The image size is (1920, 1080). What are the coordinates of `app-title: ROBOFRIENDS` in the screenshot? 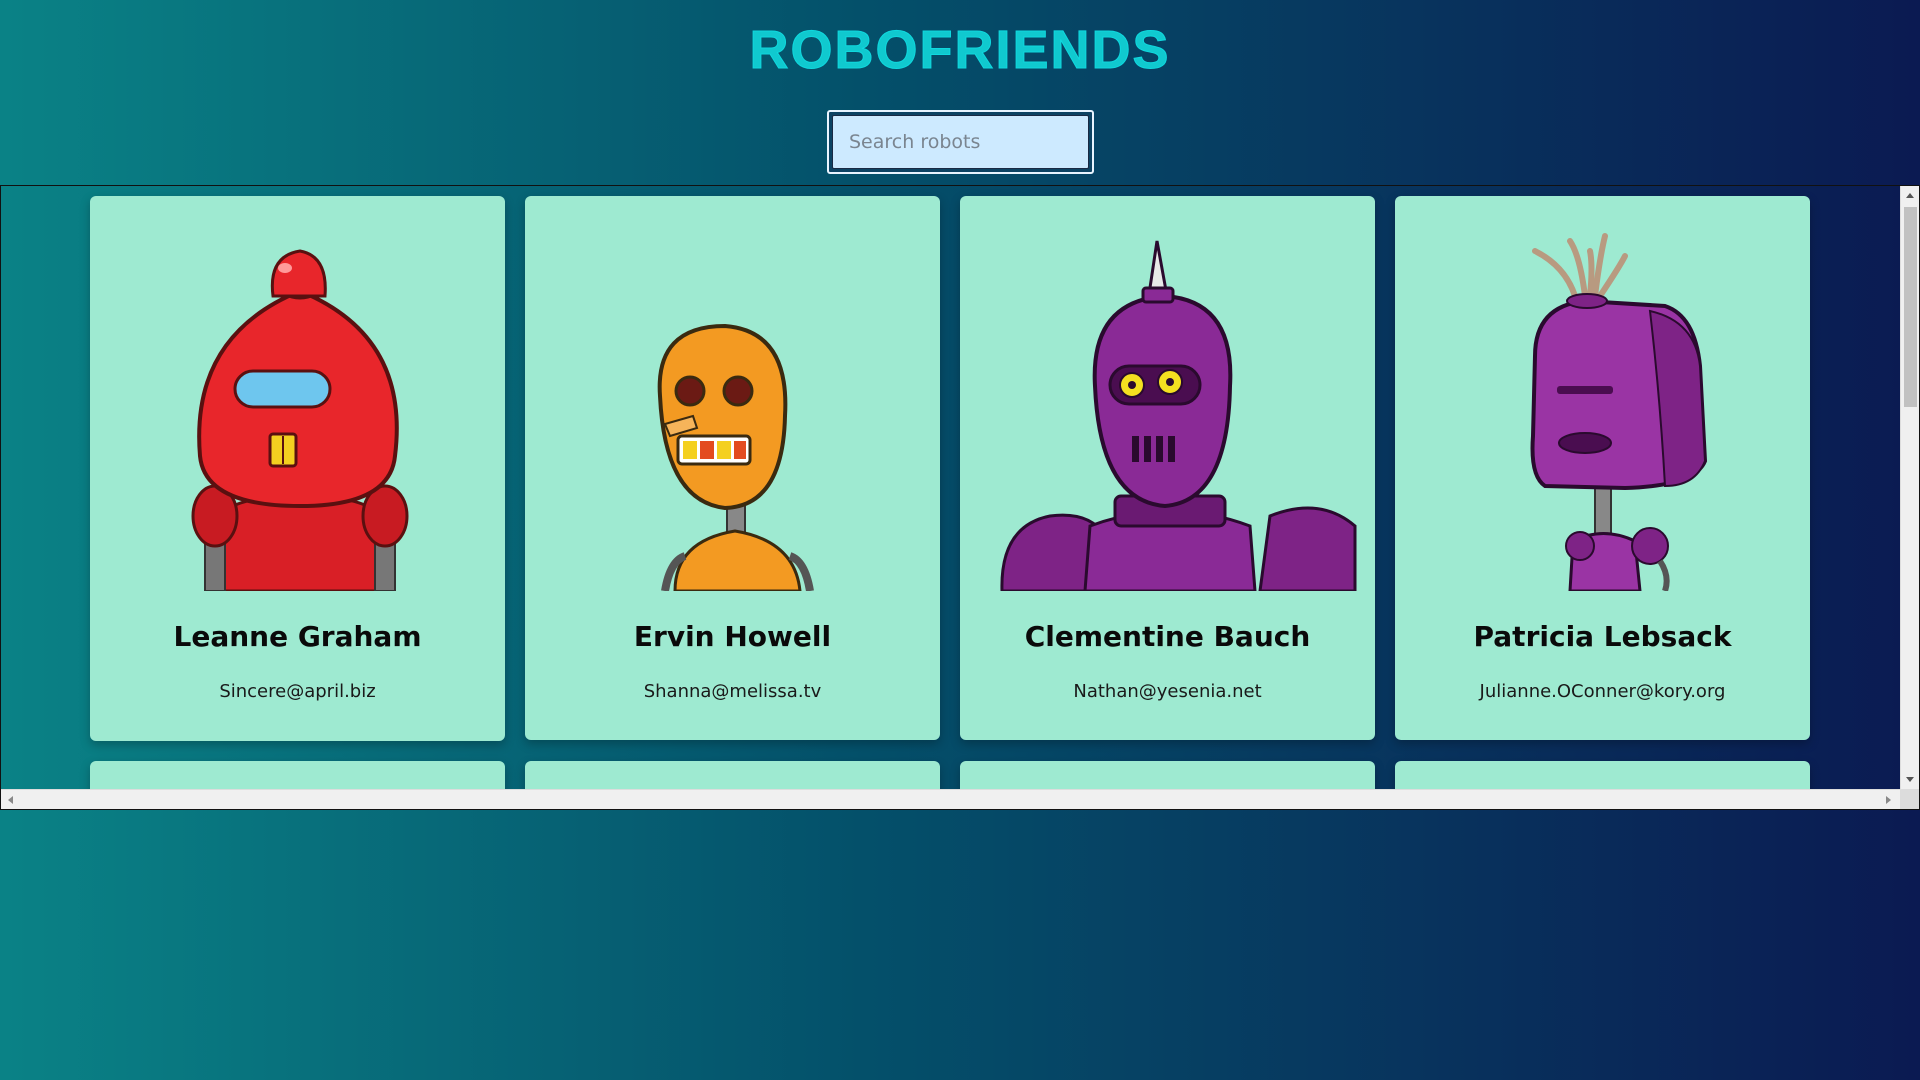 It's located at (960, 50).